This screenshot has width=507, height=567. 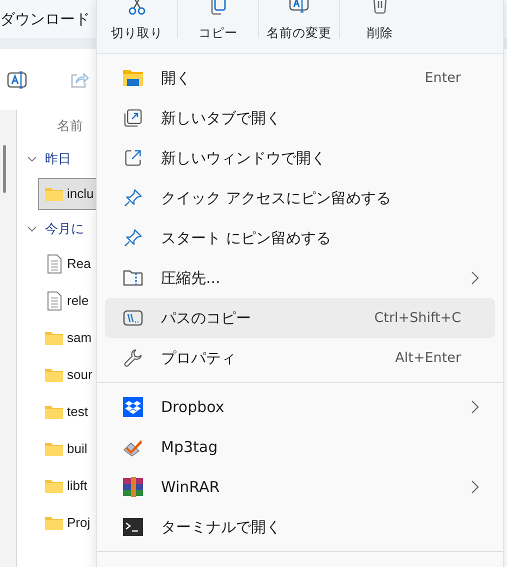 I want to click on dropbox-icon, so click(x=133, y=407).